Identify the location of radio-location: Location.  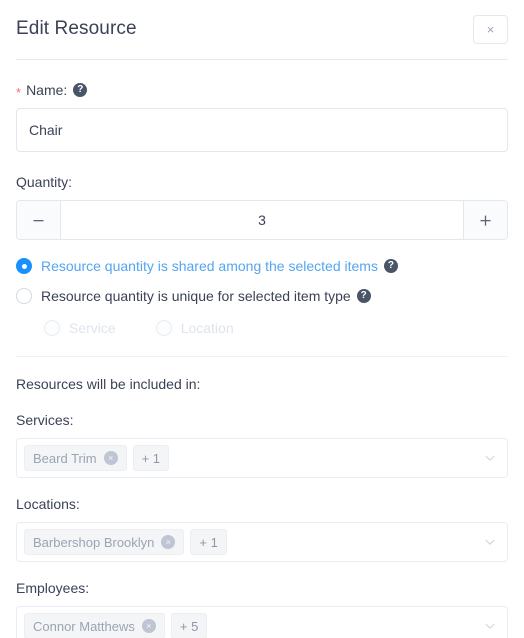
(194, 328).